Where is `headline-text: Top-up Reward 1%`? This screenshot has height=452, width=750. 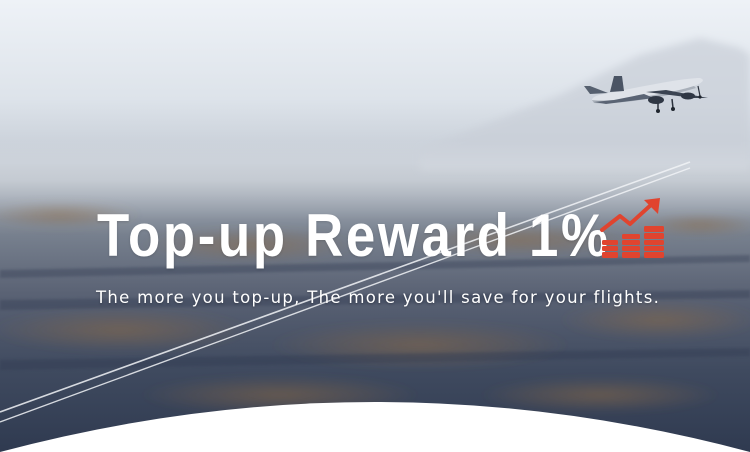 headline-text: Top-up Reward 1% is located at coordinates (354, 235).